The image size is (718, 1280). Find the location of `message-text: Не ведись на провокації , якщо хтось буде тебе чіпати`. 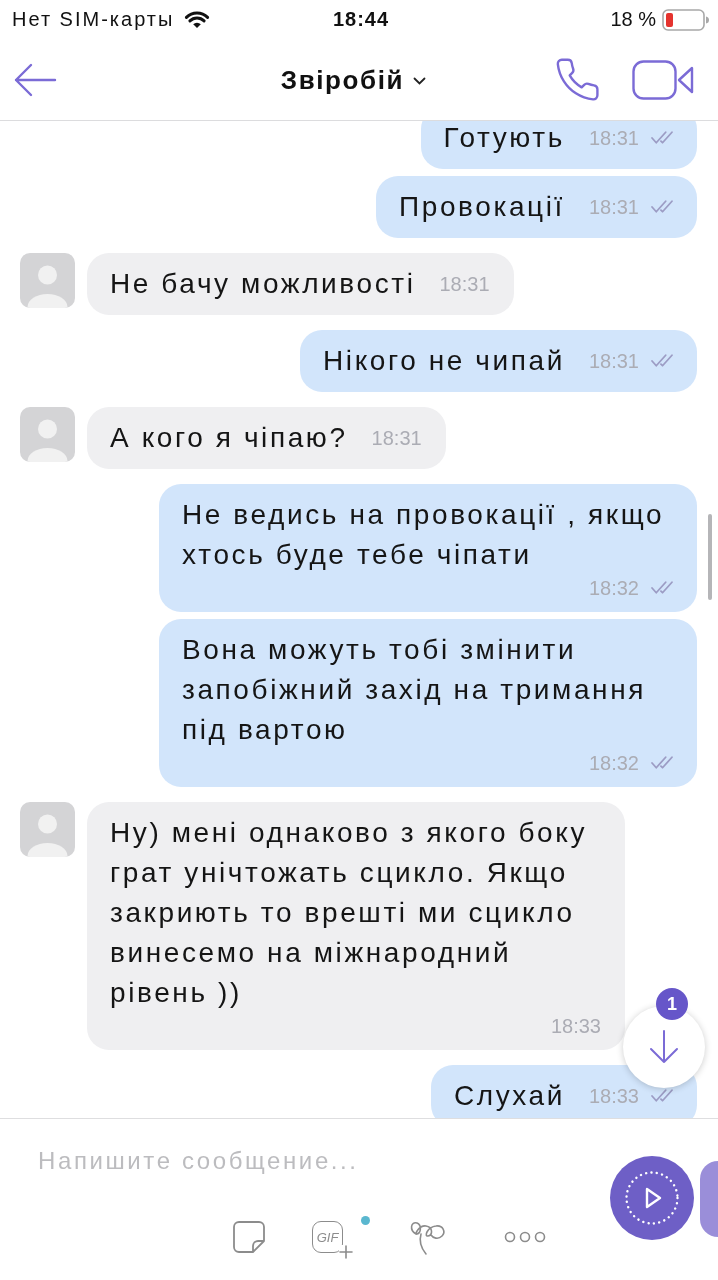

message-text: Не ведись на провокації , якщо хтось буде тебе чіпати is located at coordinates (424, 534).